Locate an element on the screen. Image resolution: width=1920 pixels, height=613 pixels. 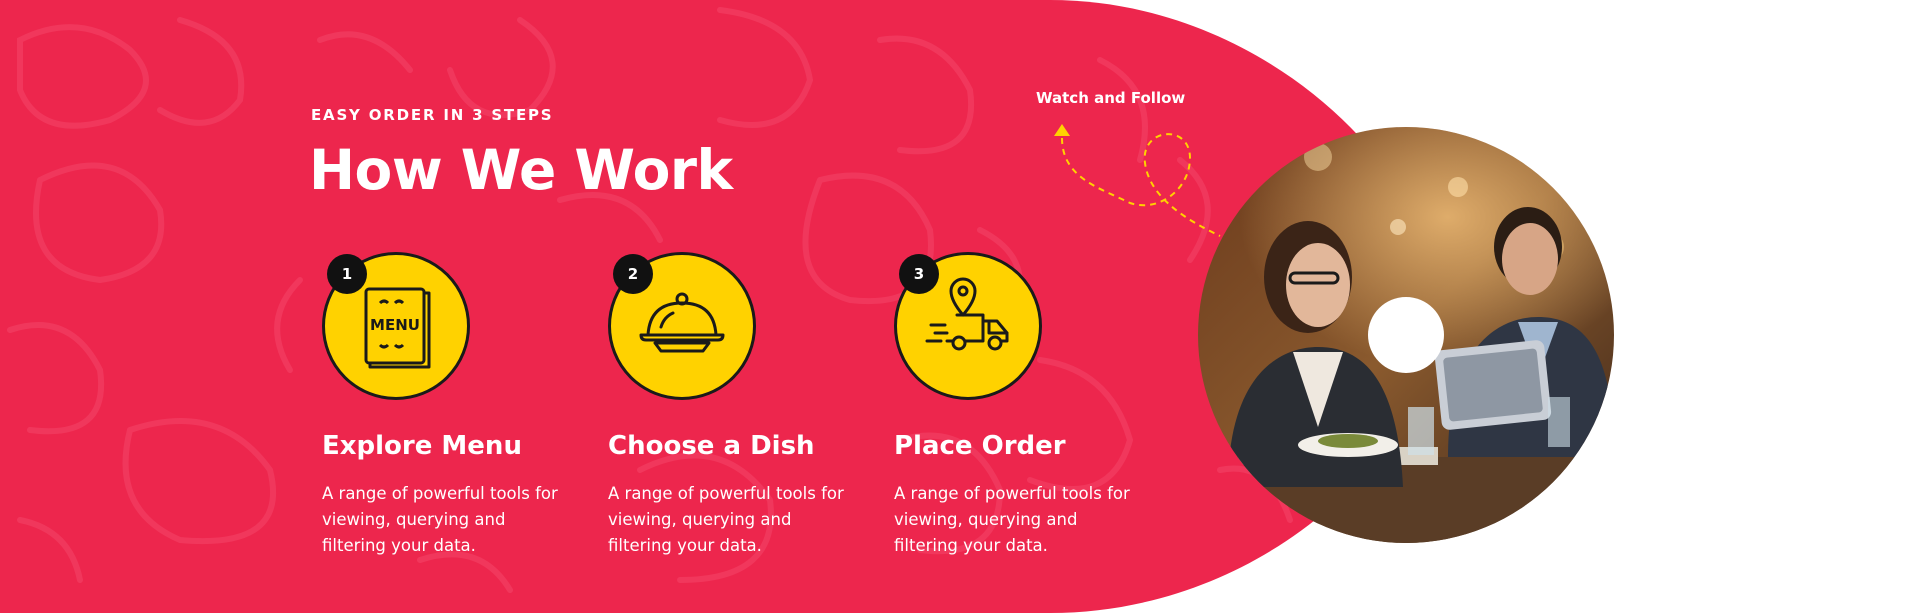
step-title: Explore Menu is located at coordinates (422, 446).